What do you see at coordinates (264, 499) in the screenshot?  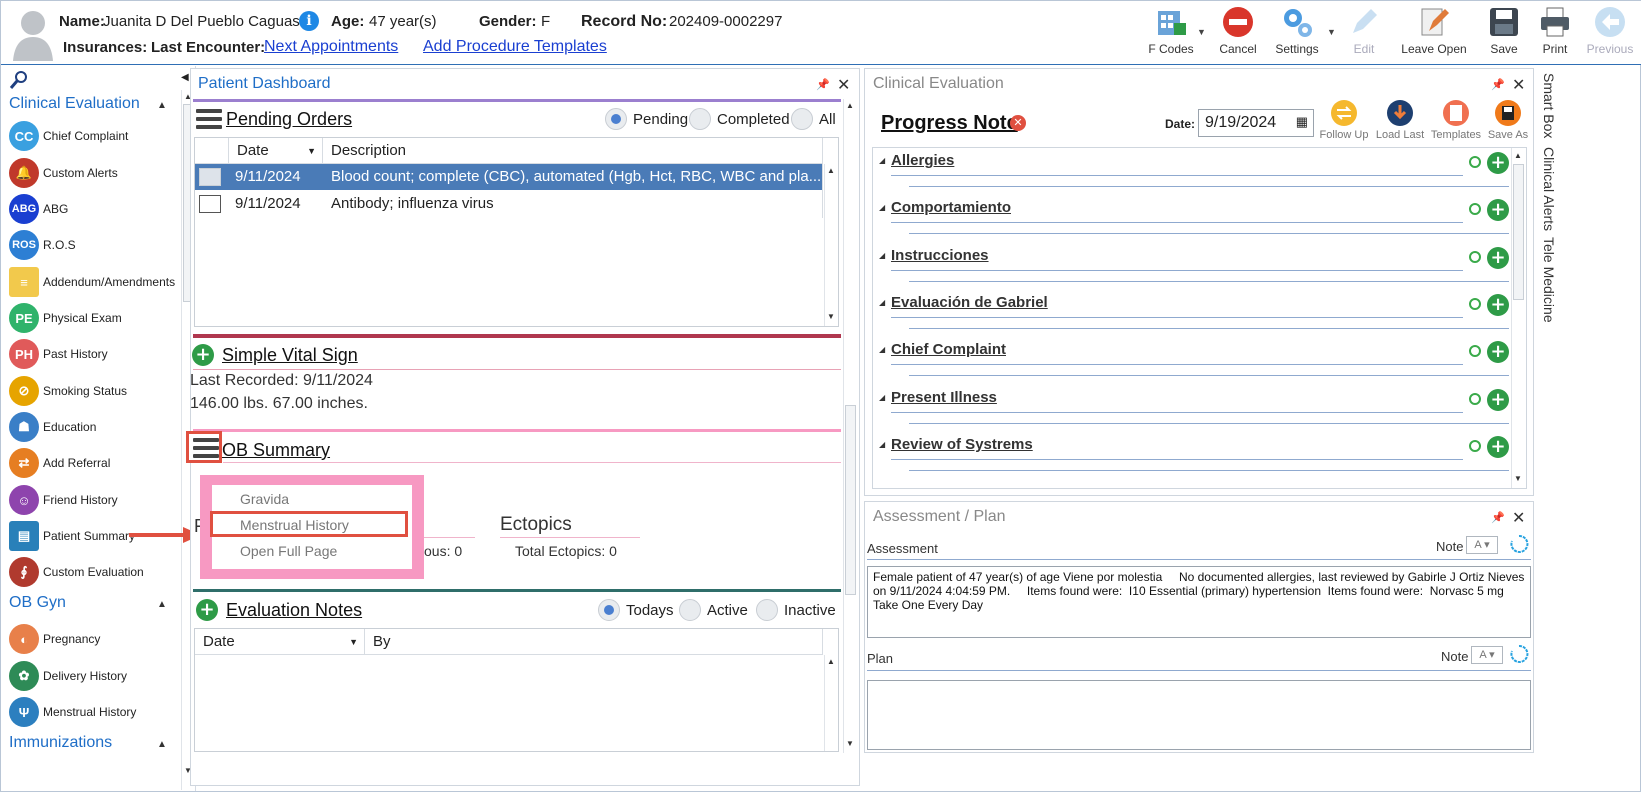 I see `menu-item-gravida: Gravida` at bounding box center [264, 499].